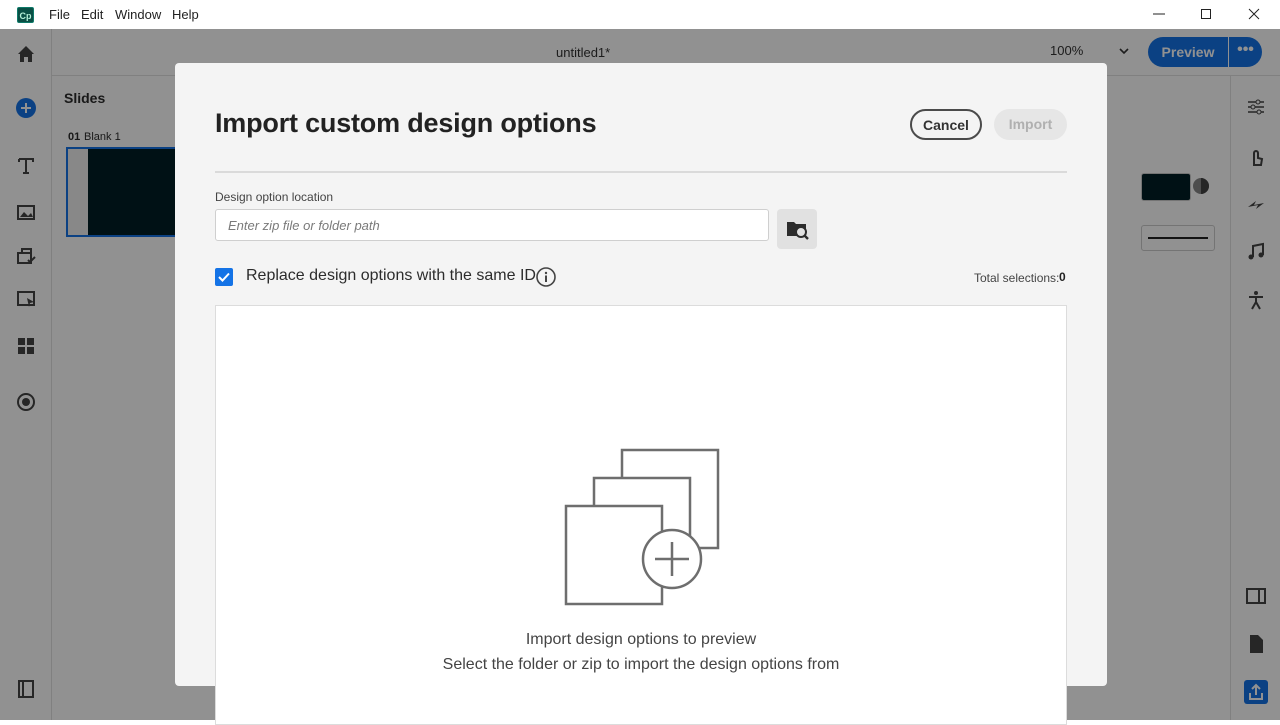 The image size is (1280, 725). Describe the element at coordinates (391, 275) in the screenshot. I see `replace-label: Replace design options with the same ID` at that location.